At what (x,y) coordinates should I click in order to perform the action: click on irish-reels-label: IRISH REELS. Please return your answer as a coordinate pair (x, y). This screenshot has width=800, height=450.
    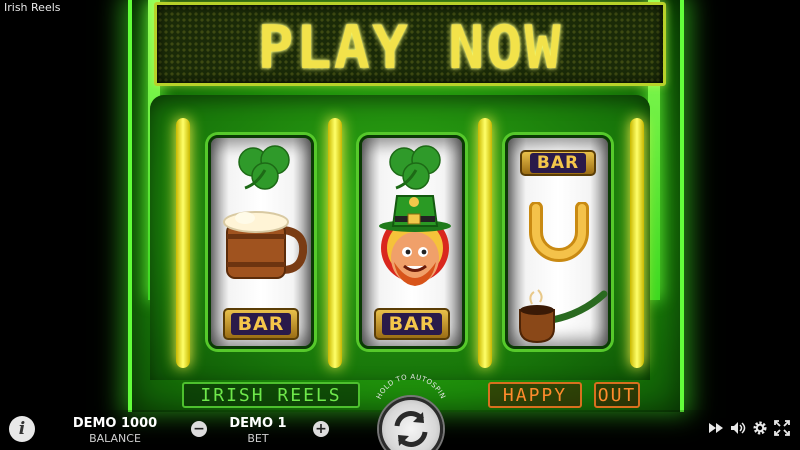
    Looking at the image, I should click on (271, 395).